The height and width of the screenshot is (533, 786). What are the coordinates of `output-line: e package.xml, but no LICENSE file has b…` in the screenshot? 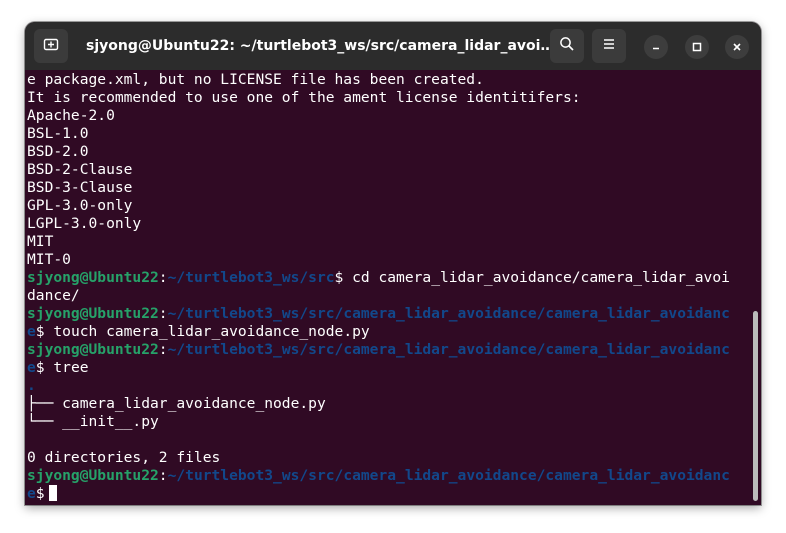 It's located at (255, 79).